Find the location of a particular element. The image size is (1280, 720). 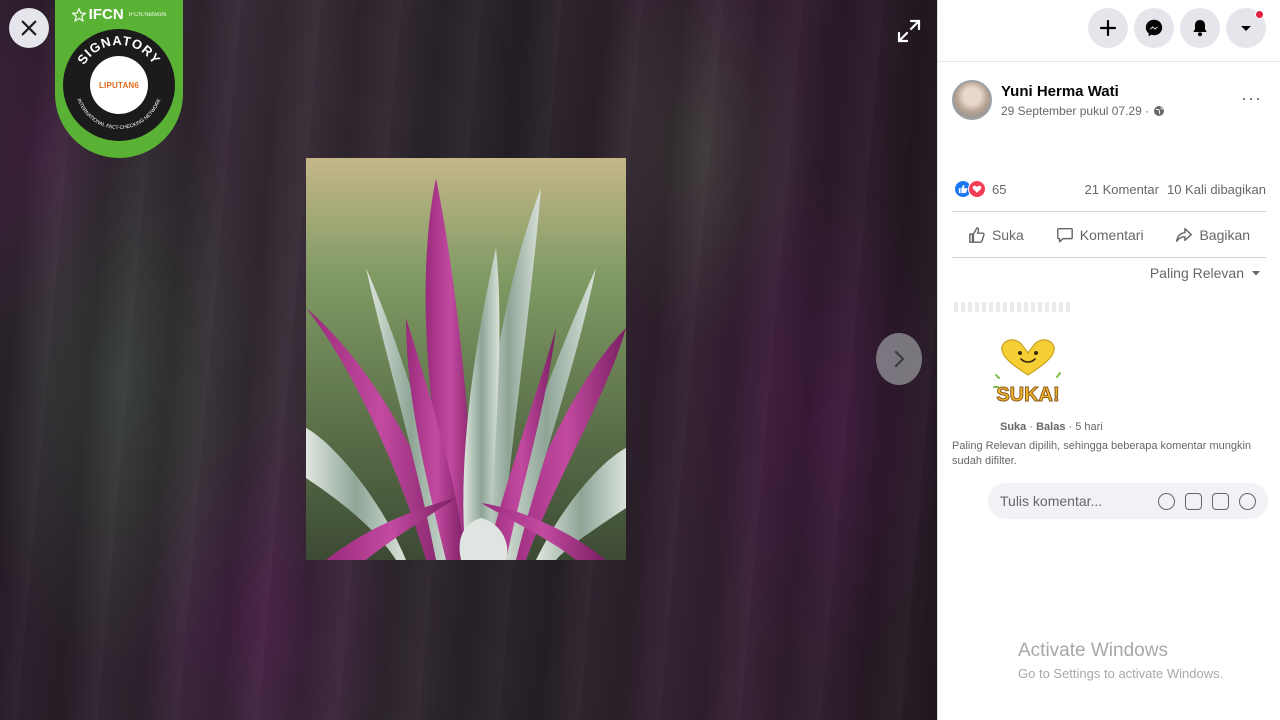

share-label: Bagikan is located at coordinates (1225, 235).